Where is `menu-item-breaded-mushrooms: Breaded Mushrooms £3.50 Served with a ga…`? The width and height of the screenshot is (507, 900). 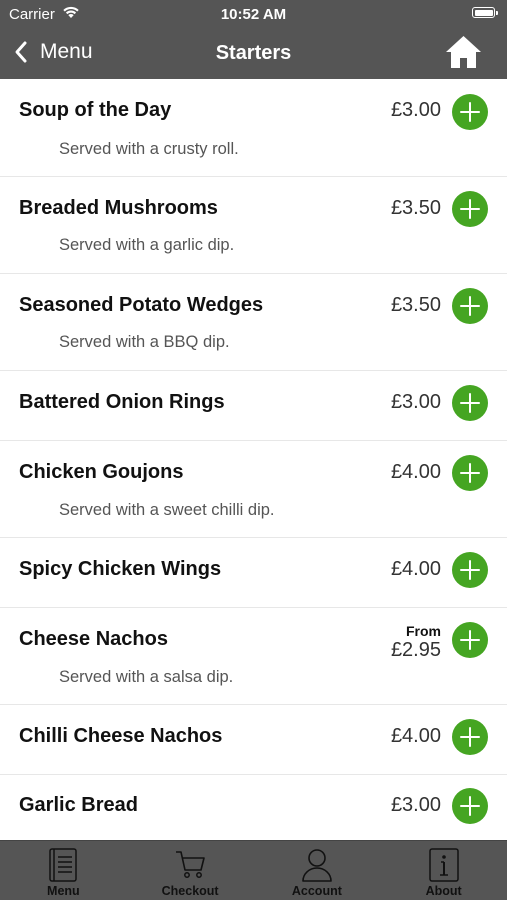
menu-item-breaded-mushrooms: Breaded Mushrooms £3.50 Served with a ga… is located at coordinates (253, 225).